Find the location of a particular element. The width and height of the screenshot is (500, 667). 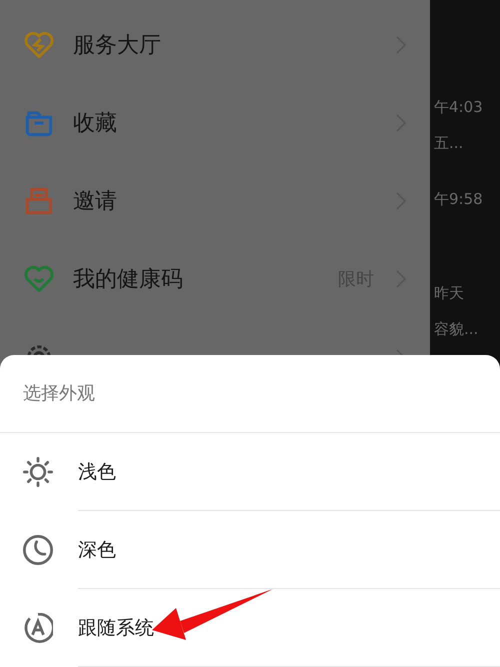

menu-label: 服务大厅 is located at coordinates (117, 46).